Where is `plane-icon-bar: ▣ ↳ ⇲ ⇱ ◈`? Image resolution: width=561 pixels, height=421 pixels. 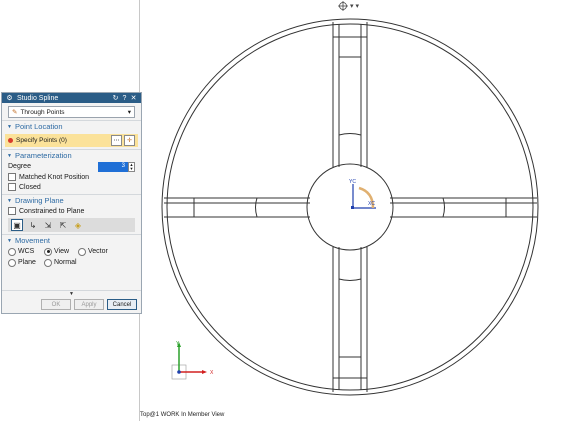 plane-icon-bar: ▣ ↳ ⇲ ⇱ ◈ is located at coordinates (71, 225).